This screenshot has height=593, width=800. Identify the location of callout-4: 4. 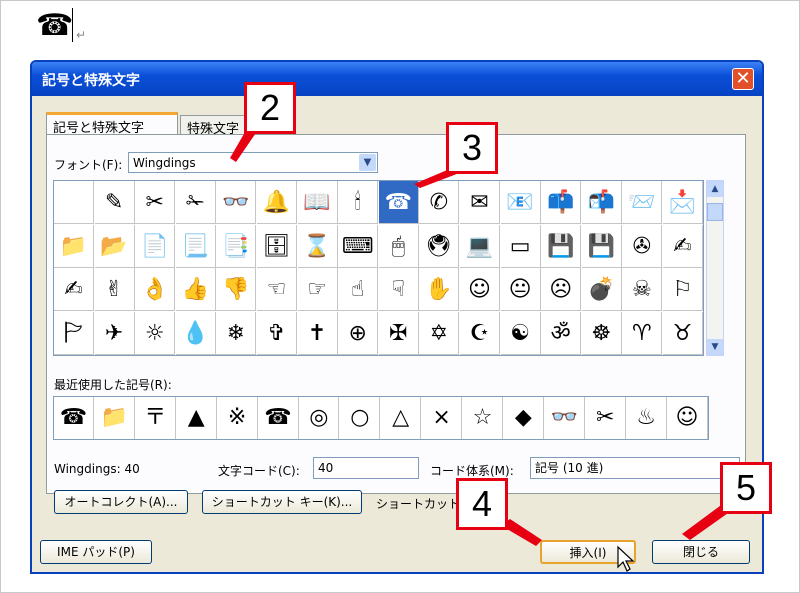
(482, 504).